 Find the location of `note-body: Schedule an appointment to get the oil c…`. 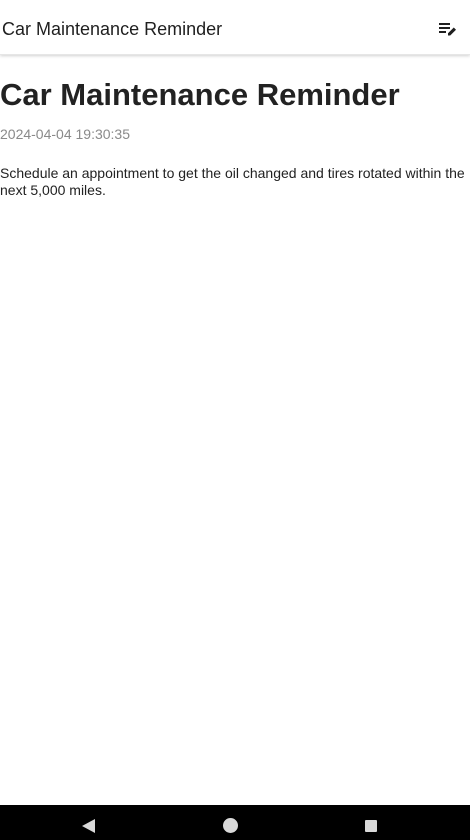

note-body: Schedule an appointment to get the oil c… is located at coordinates (232, 181).